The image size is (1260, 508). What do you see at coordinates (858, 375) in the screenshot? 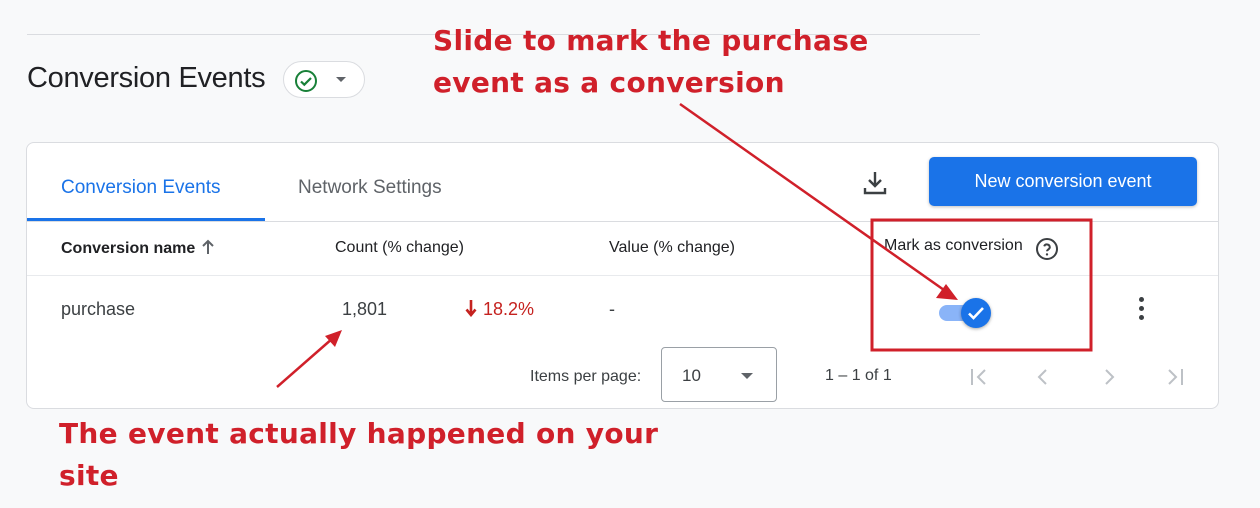
I see `pagination-range: 1 – 1 of 1` at bounding box center [858, 375].